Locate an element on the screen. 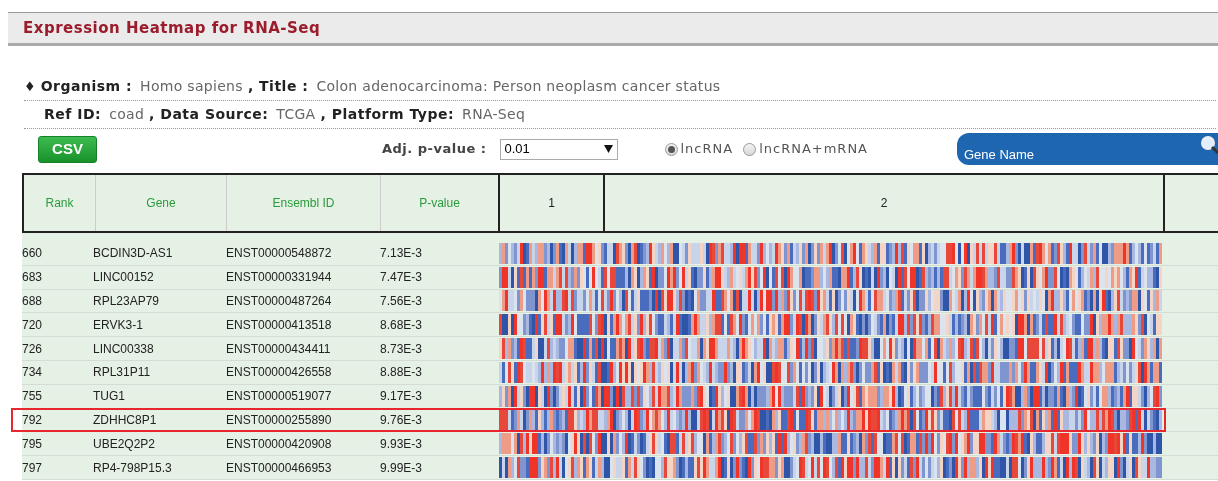  field-label: , Title : is located at coordinates (278, 86).